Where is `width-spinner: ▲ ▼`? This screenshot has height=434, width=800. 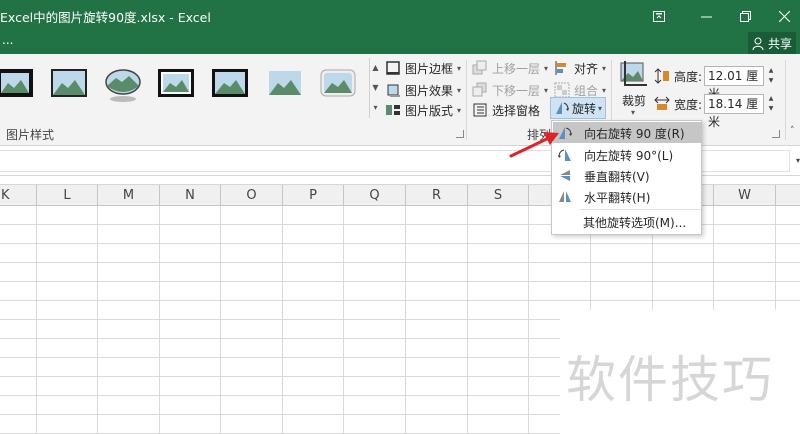
width-spinner: ▲ ▼ is located at coordinates (771, 104).